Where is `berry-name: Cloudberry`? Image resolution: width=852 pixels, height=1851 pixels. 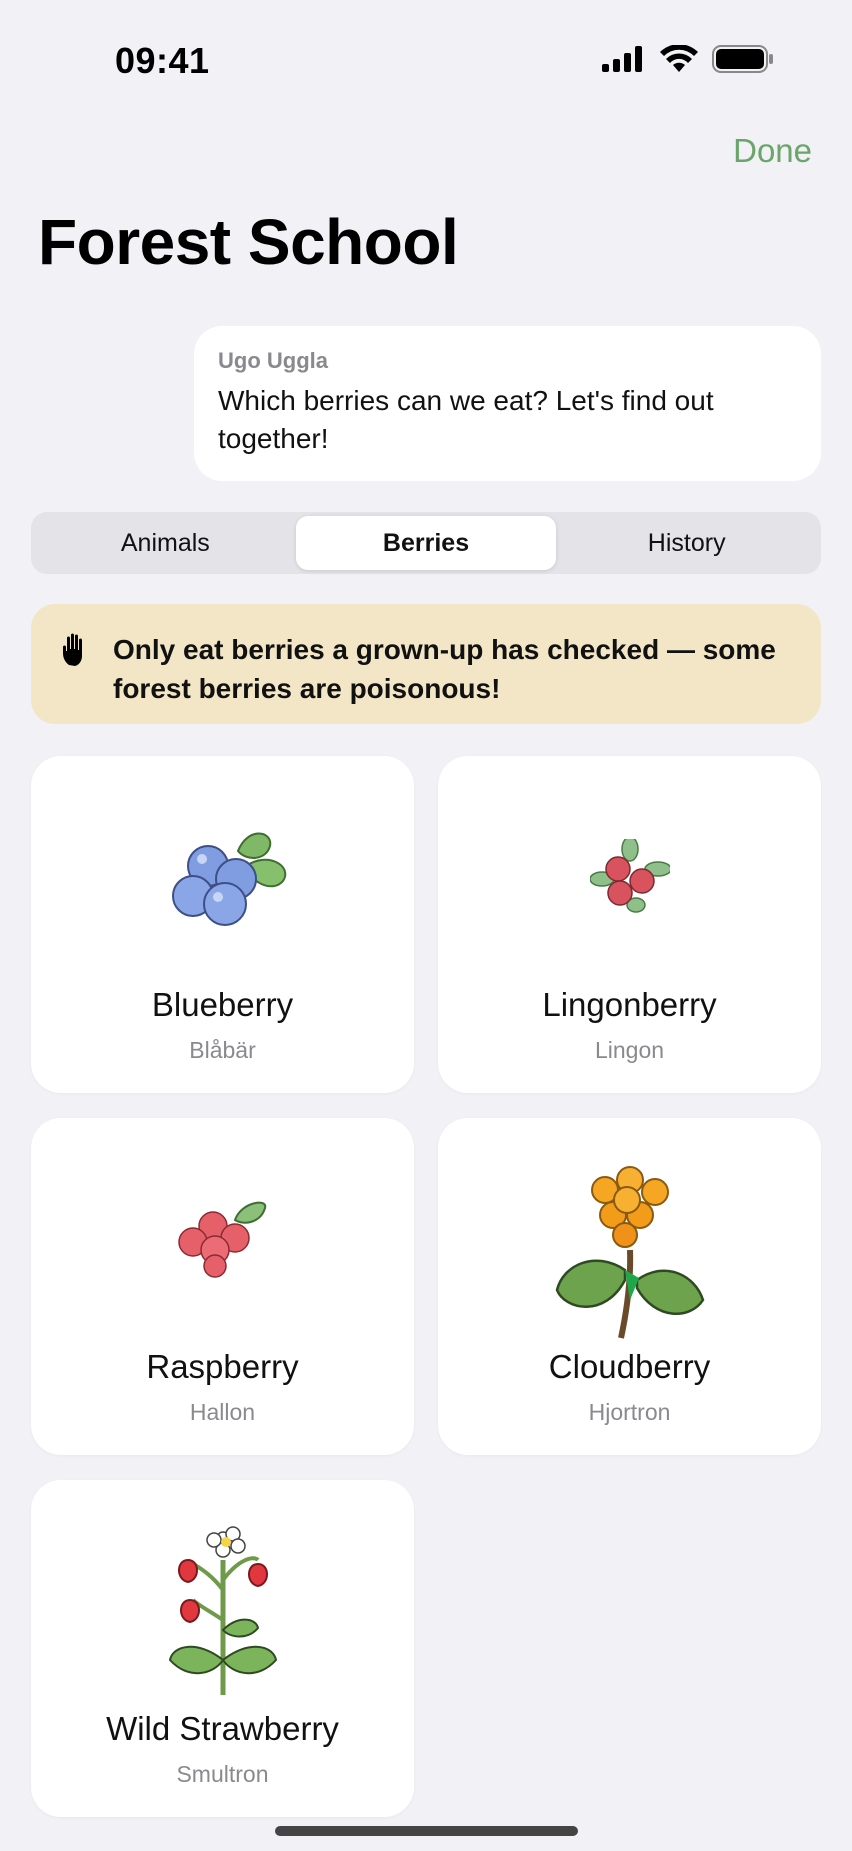 berry-name: Cloudberry is located at coordinates (629, 1366).